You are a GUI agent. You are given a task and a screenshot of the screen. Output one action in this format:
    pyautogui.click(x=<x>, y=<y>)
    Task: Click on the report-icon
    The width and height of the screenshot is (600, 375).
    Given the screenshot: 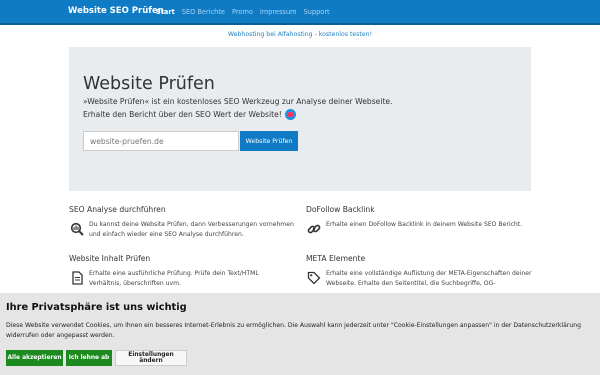 What is the action you would take?
    pyautogui.click(x=290, y=114)
    